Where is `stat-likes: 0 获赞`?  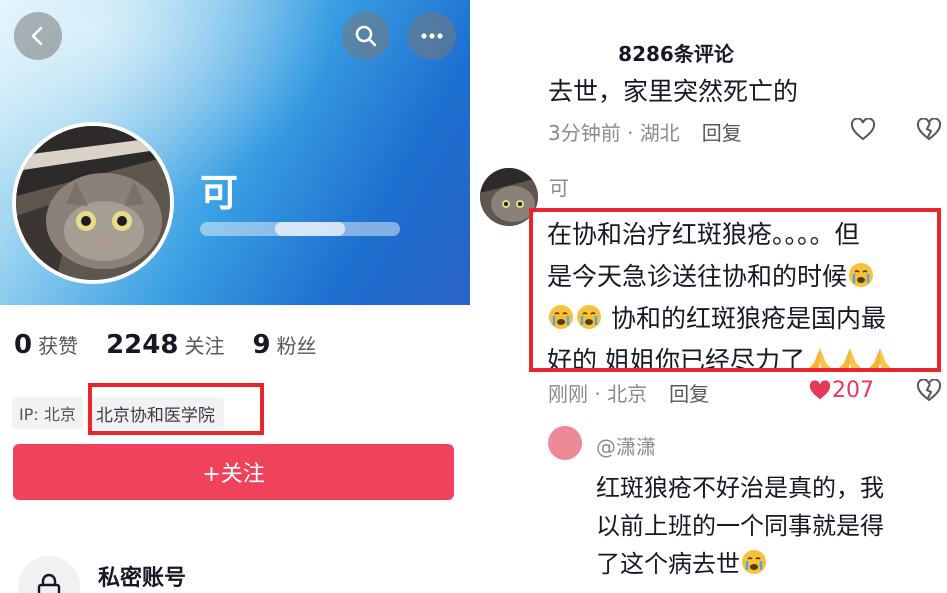
stat-likes: 0 获赞 is located at coordinates (46, 345).